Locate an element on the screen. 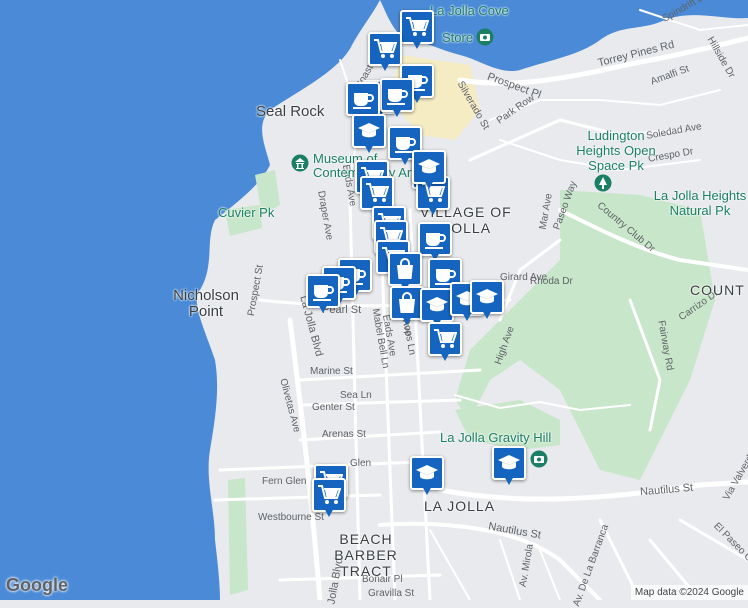 The height and width of the screenshot is (608, 748). map-attribution: Map data ©2024 Google is located at coordinates (689, 592).